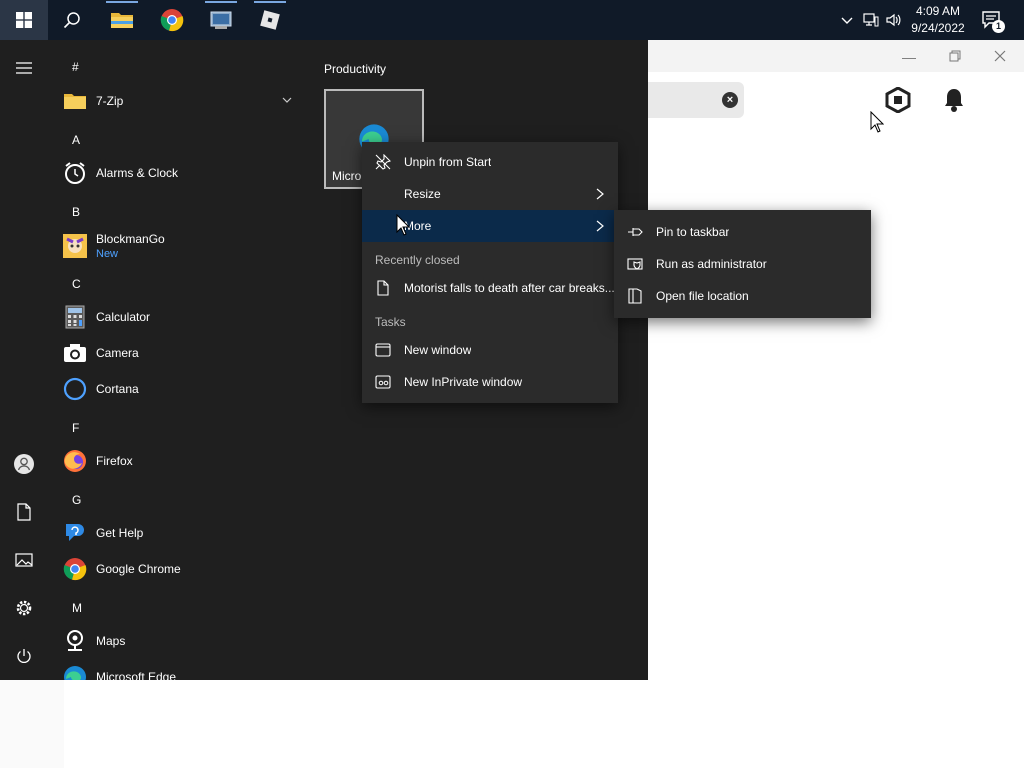 The width and height of the screenshot is (1024, 768). I want to click on app-item-calculator: Calculator, so click(184, 317).